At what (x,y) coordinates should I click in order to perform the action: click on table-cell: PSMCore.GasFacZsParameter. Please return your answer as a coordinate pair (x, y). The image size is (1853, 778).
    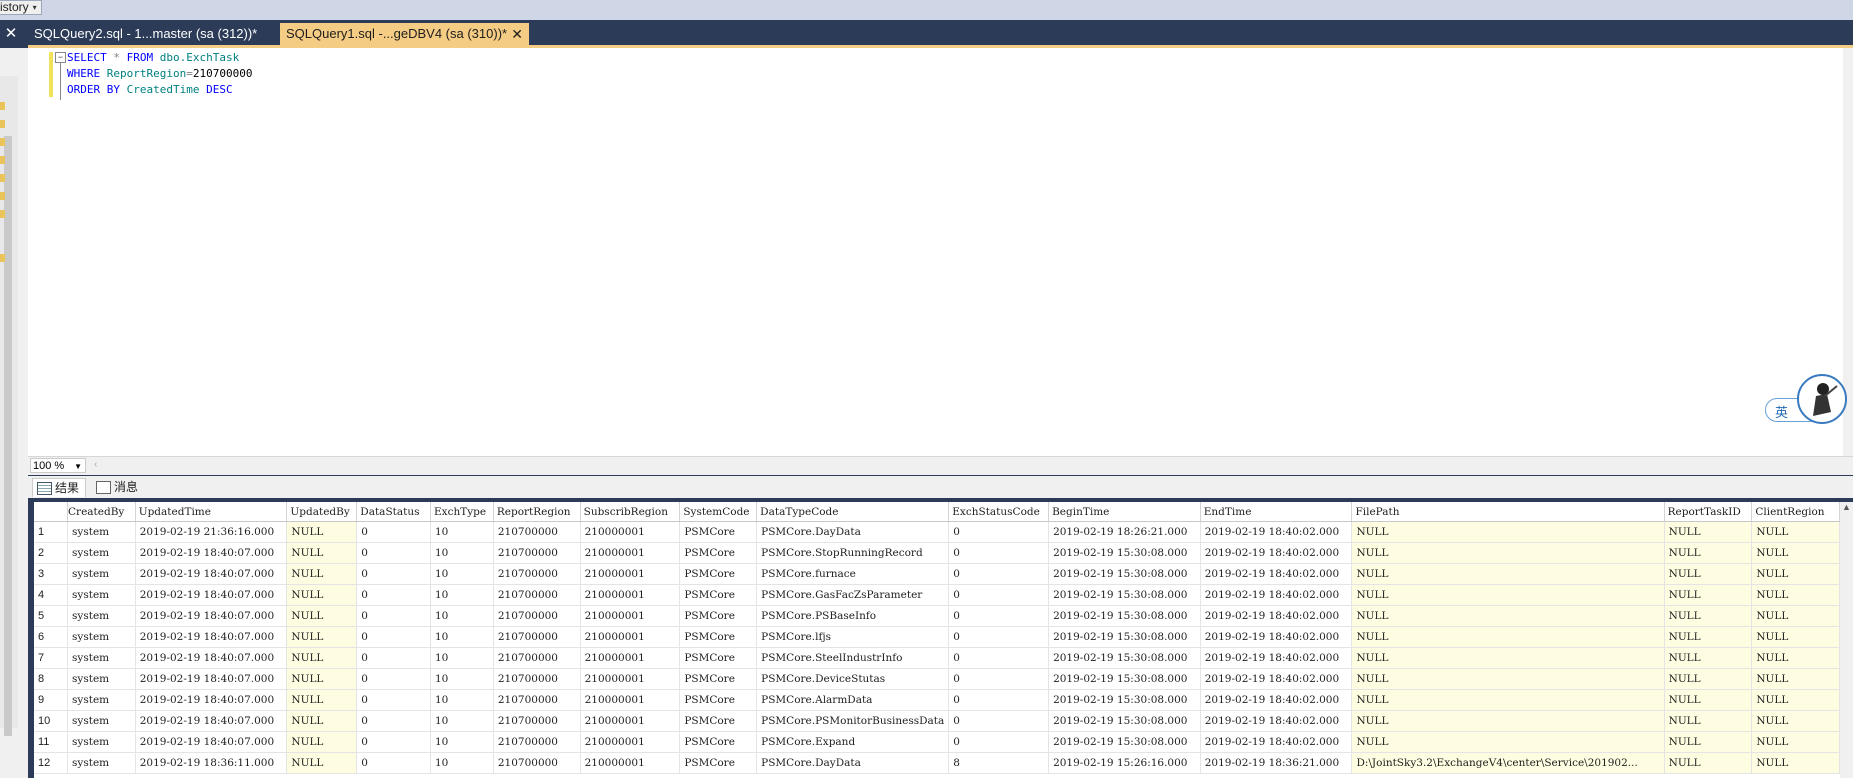
    Looking at the image, I should click on (853, 595).